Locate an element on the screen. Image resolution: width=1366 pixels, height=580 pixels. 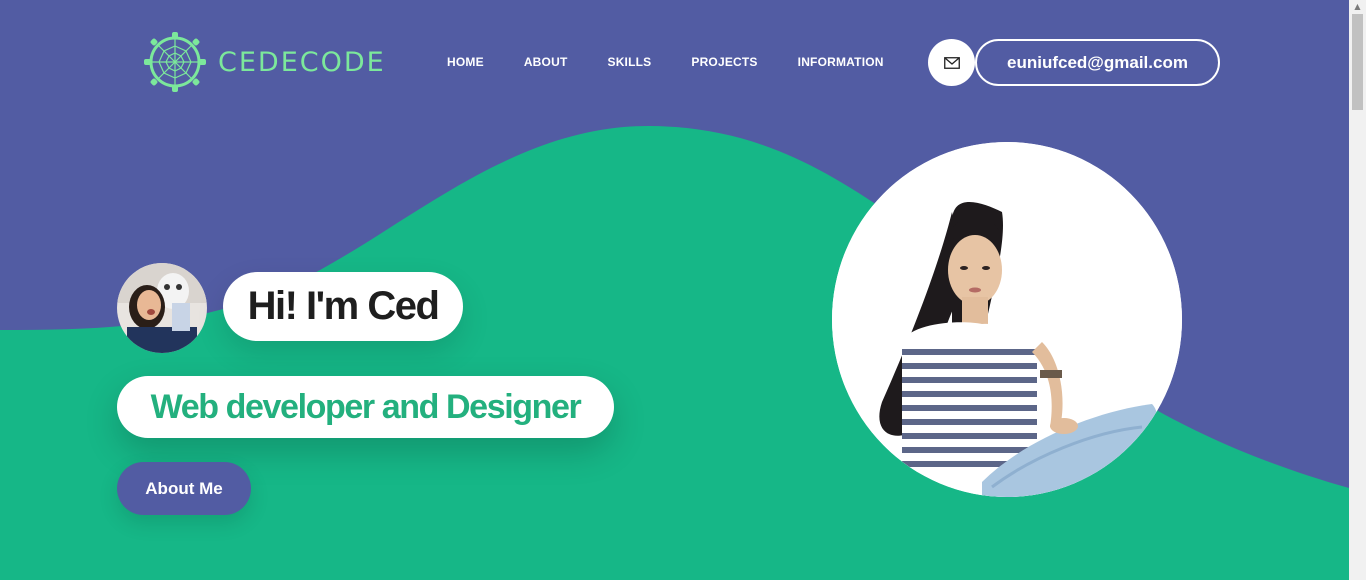
scroll-up-arrow-icon: ▲ is located at coordinates (1357, 7).